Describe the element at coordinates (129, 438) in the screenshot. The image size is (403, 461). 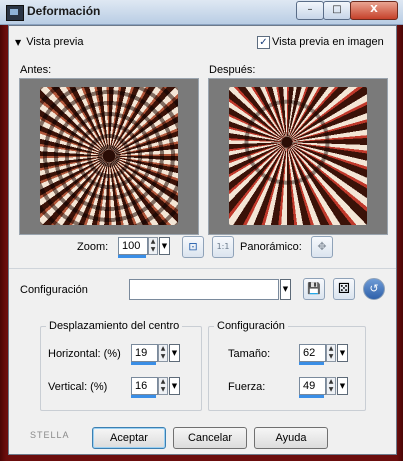
I see `ok-button: Aceptar` at that location.